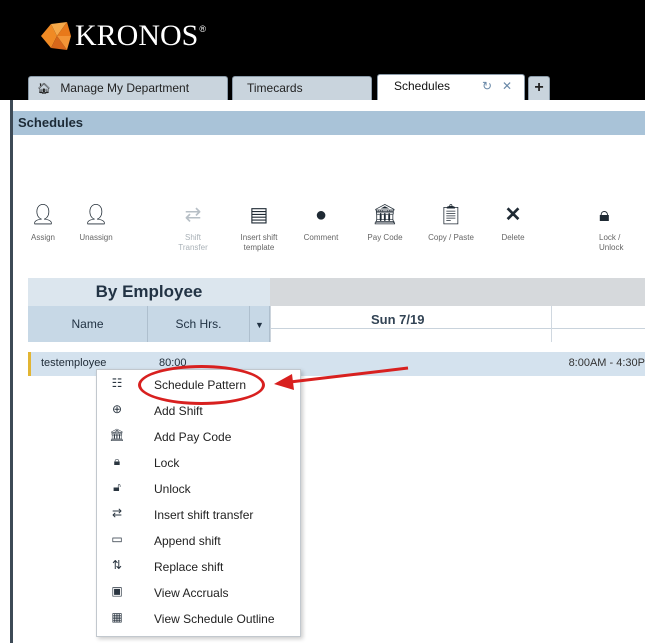  Describe the element at coordinates (44, 89) in the screenshot. I see `home-icon: 🏠︎` at that location.